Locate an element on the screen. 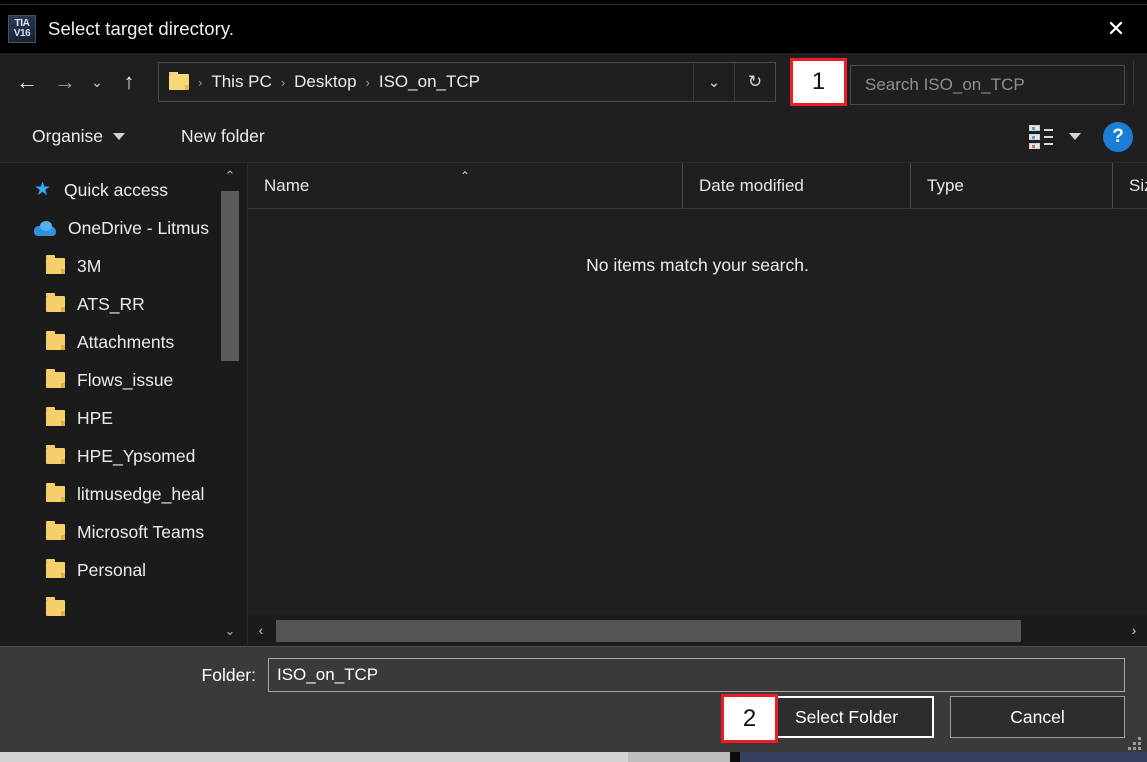 The height and width of the screenshot is (762, 1147). folder-name-row: Folder: ISO_on_TCP is located at coordinates (573, 671).